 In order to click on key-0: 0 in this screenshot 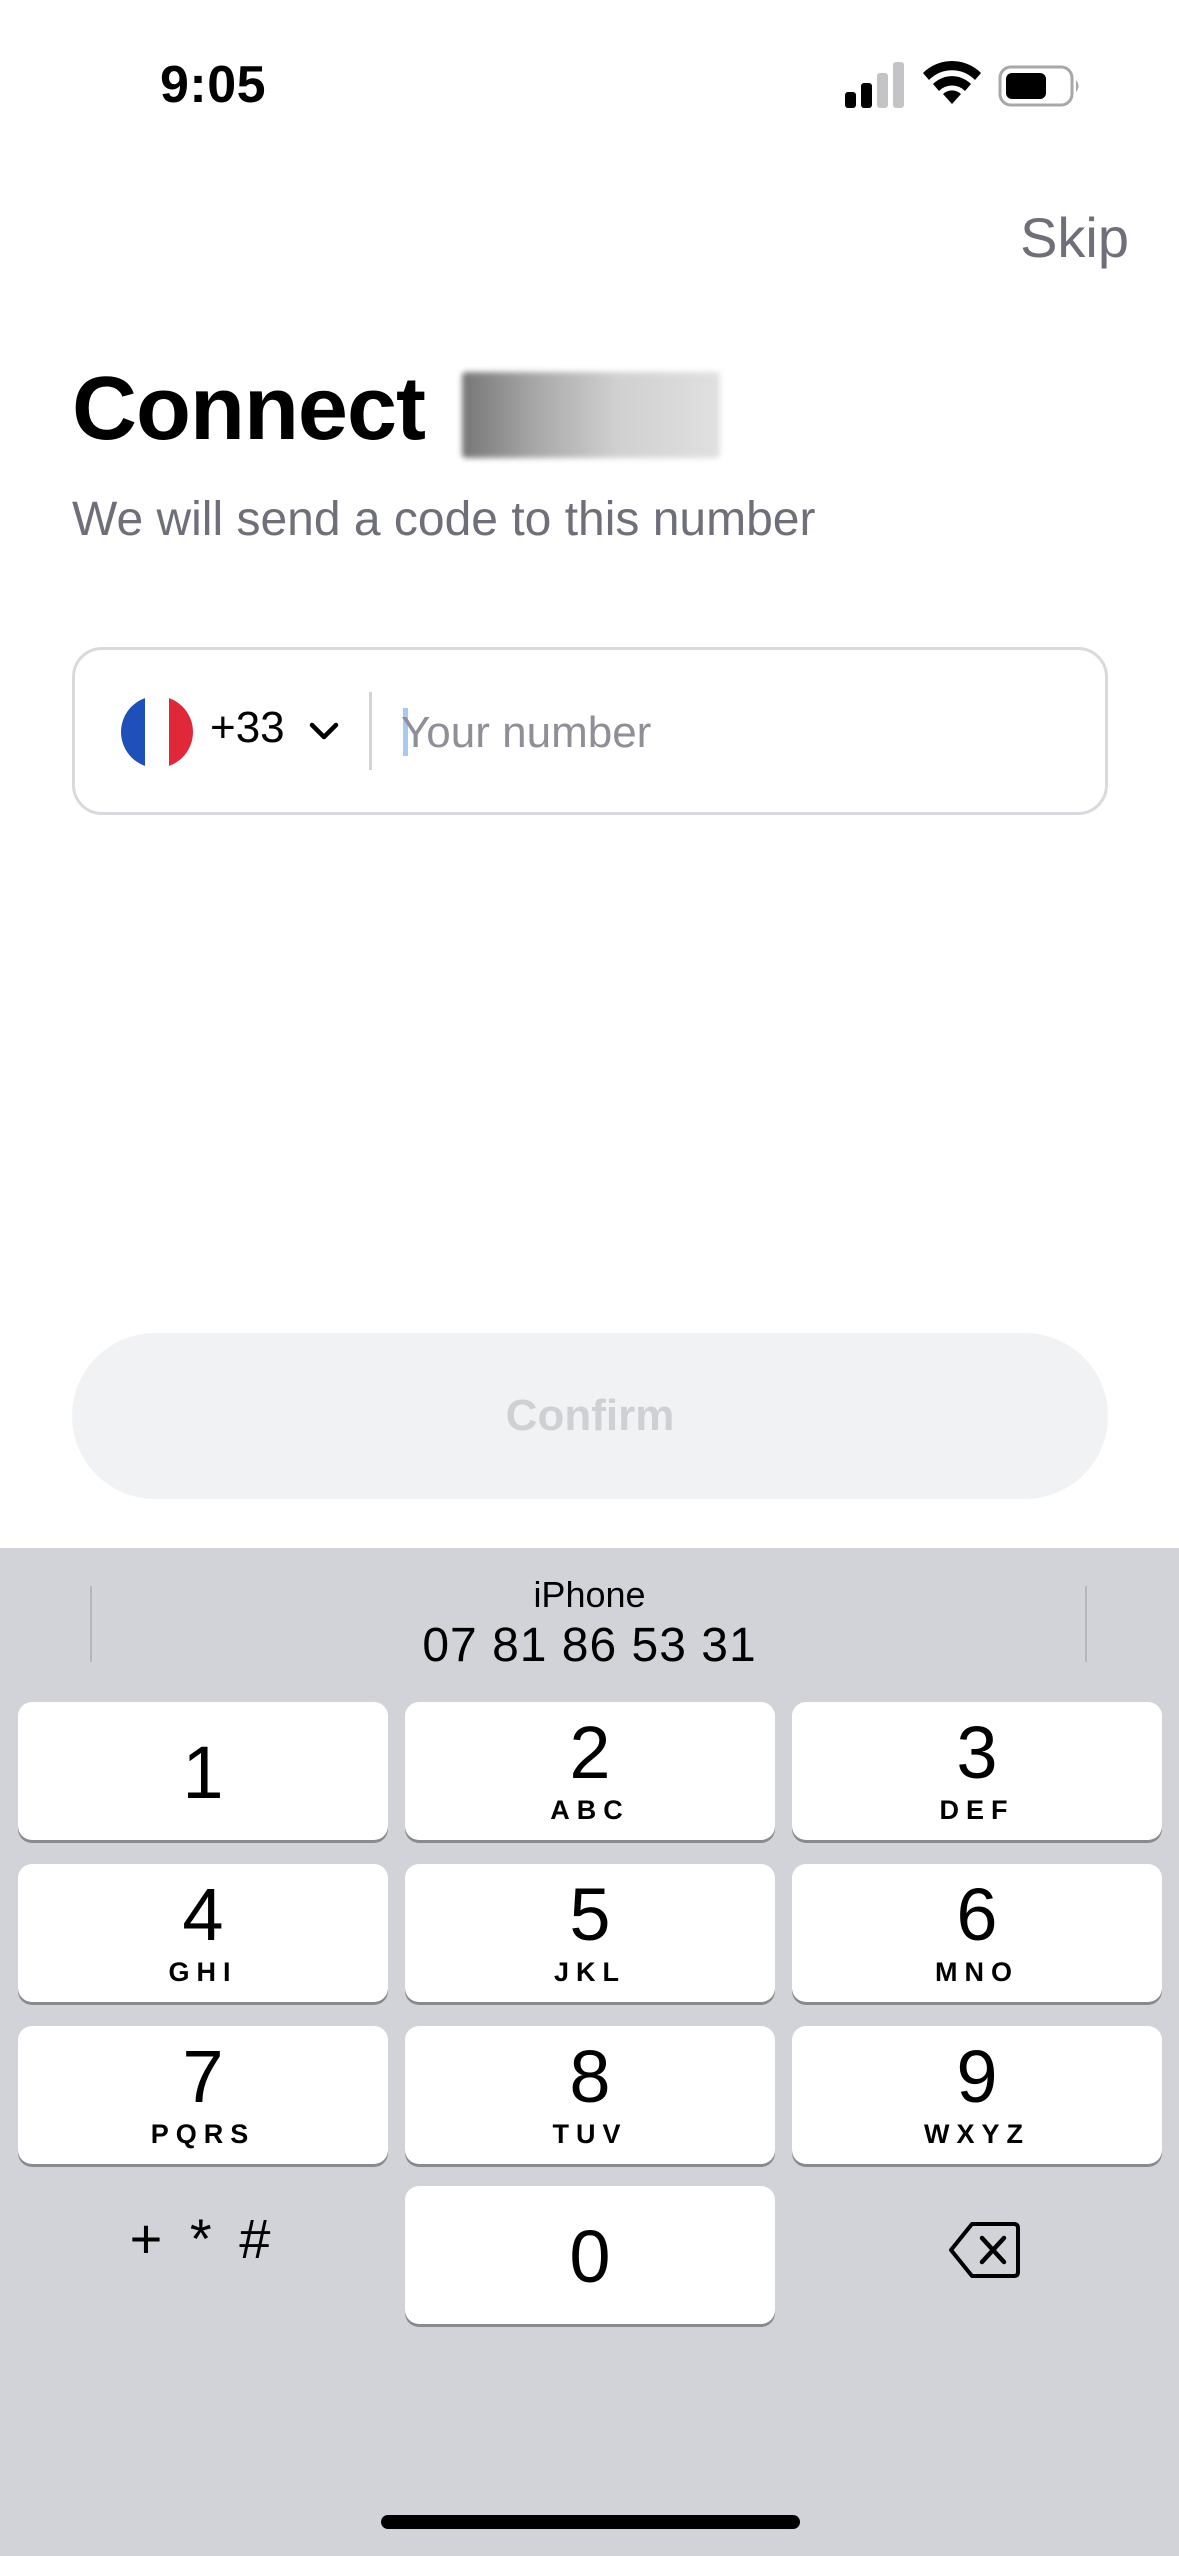, I will do `click(590, 2255)`.